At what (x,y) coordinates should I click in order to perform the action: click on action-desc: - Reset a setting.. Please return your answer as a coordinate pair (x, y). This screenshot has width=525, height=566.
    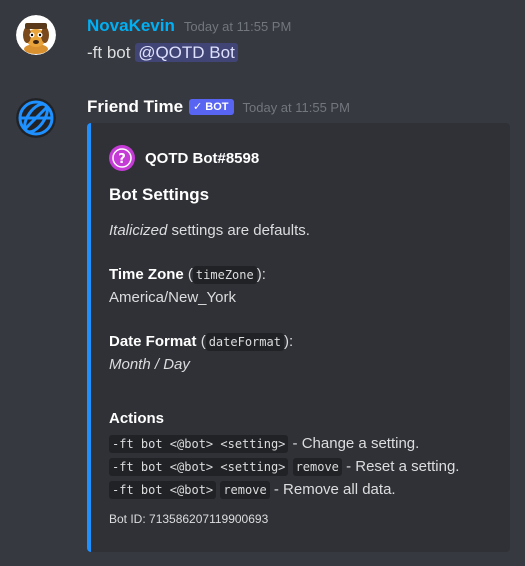
    Looking at the image, I should click on (400, 466).